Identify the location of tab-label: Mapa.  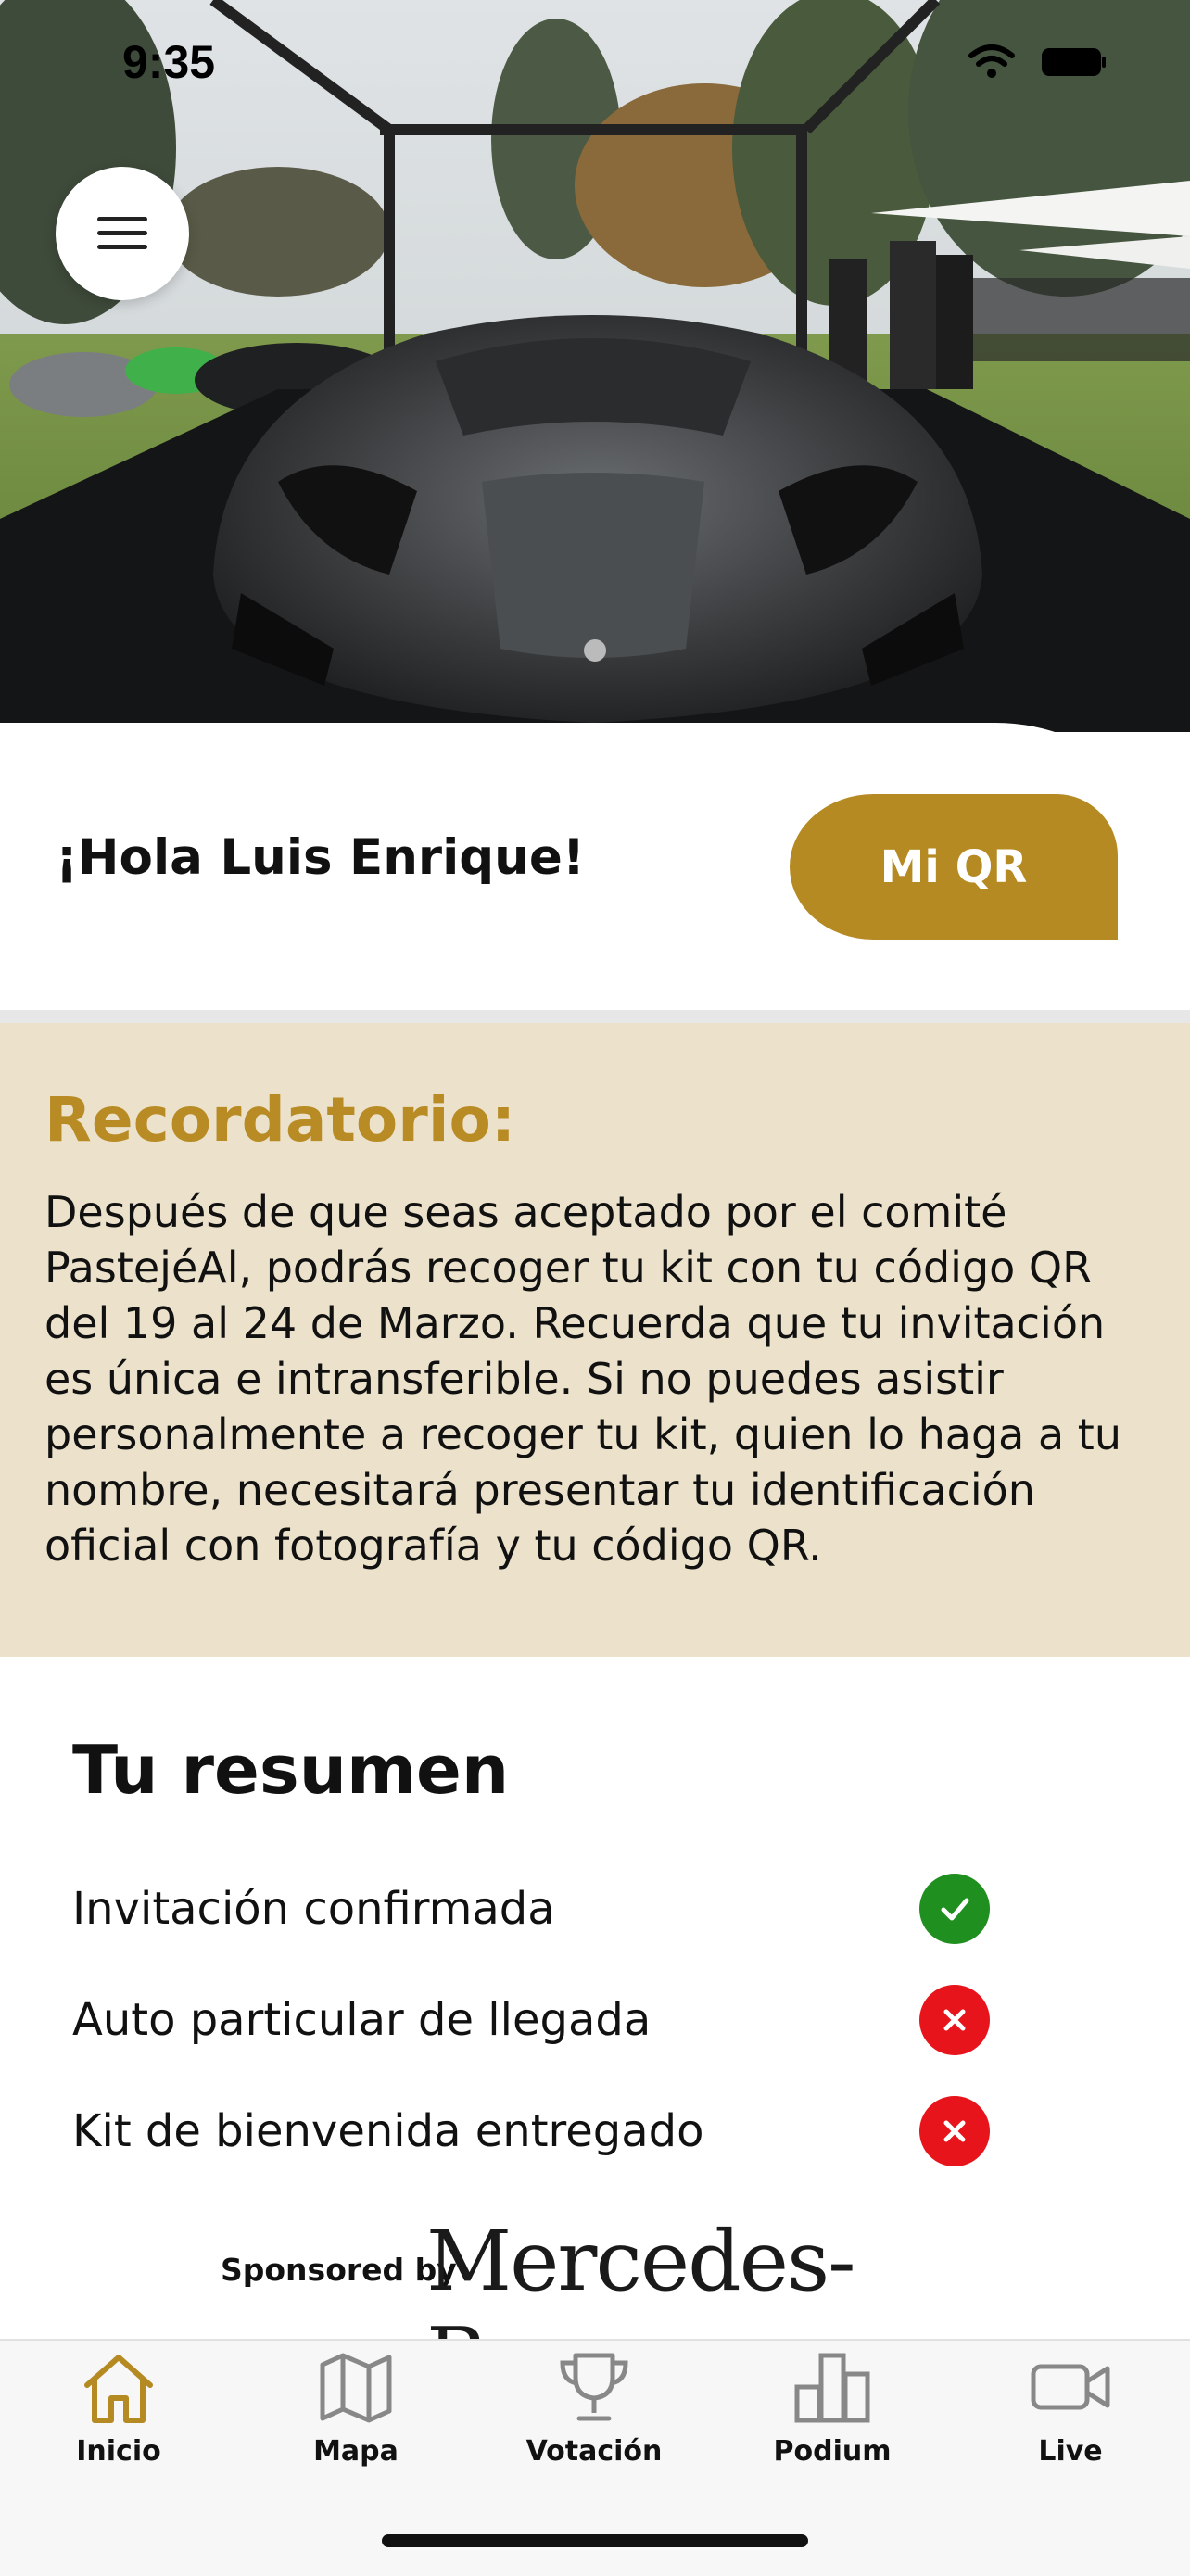
(356, 2451).